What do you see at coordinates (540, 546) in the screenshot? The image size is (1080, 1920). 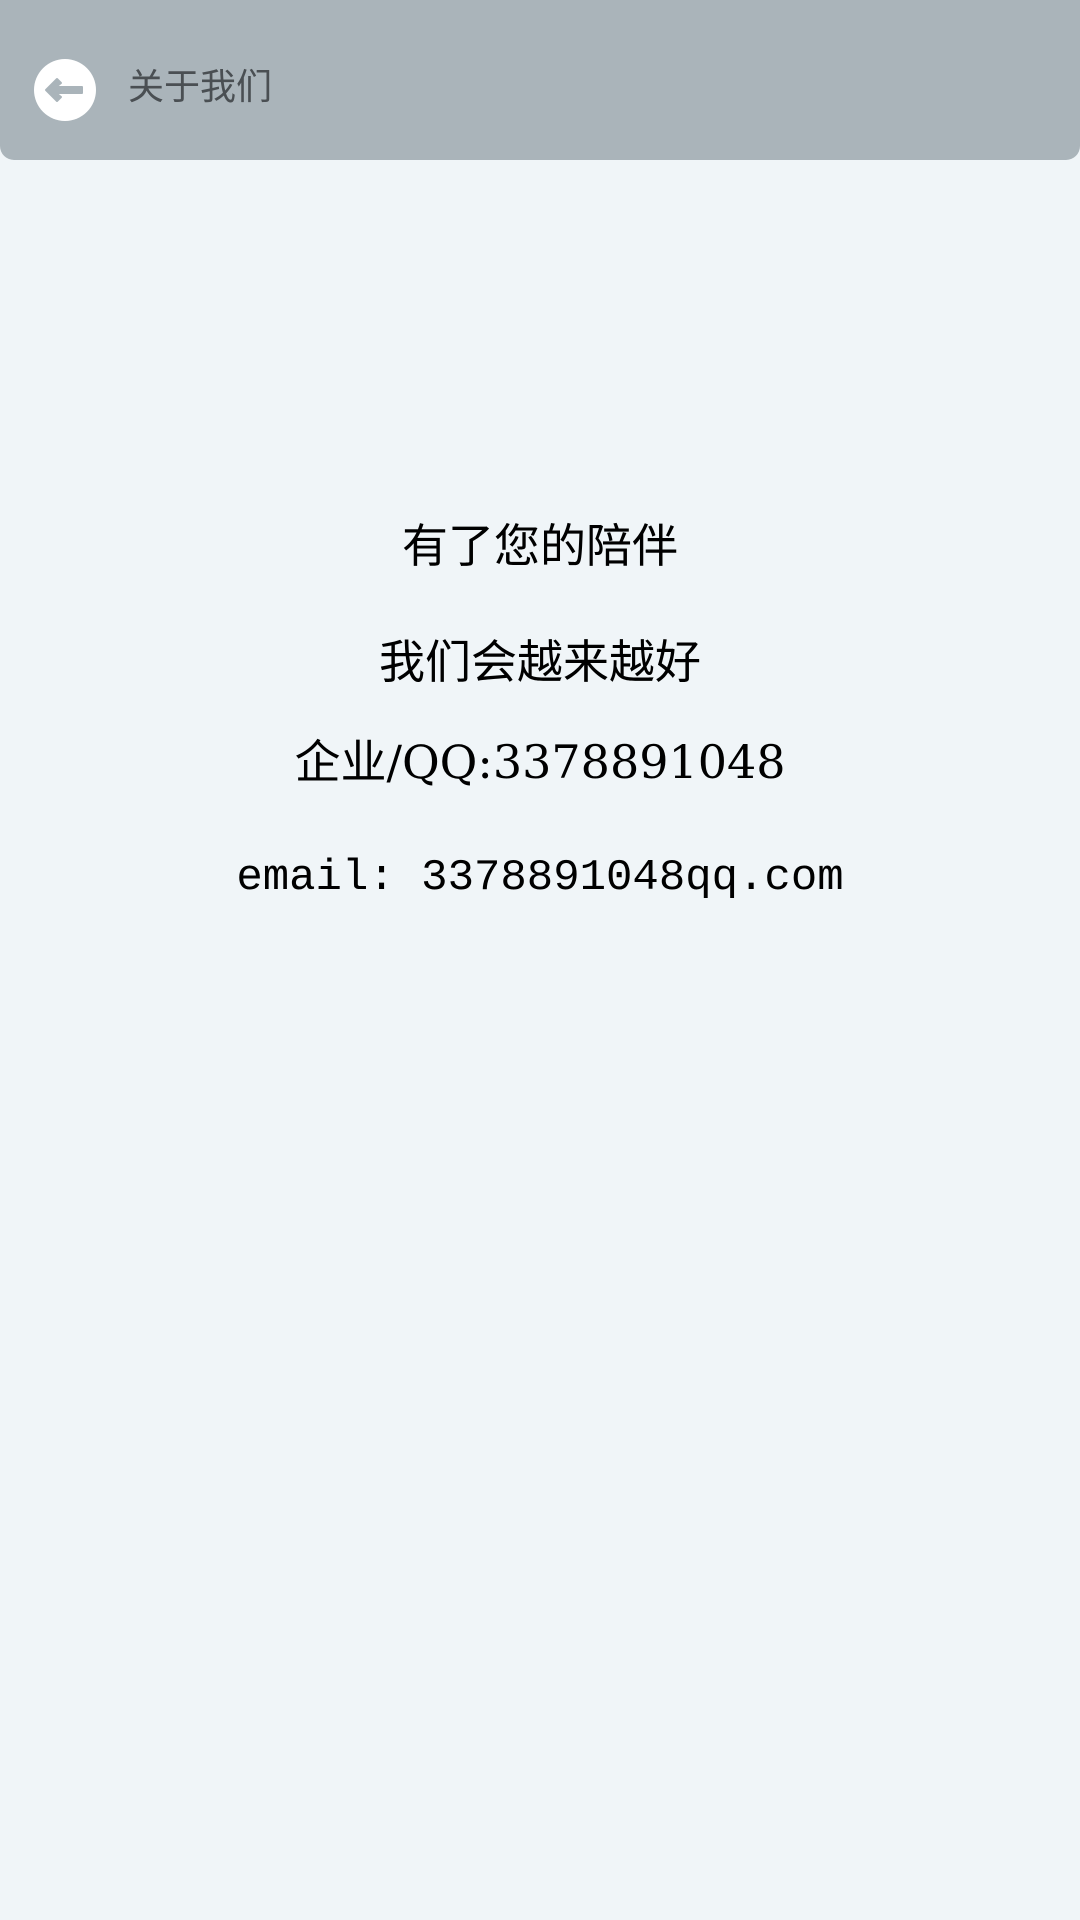 I see `slogan-line-1: 有了您的陪伴` at bounding box center [540, 546].